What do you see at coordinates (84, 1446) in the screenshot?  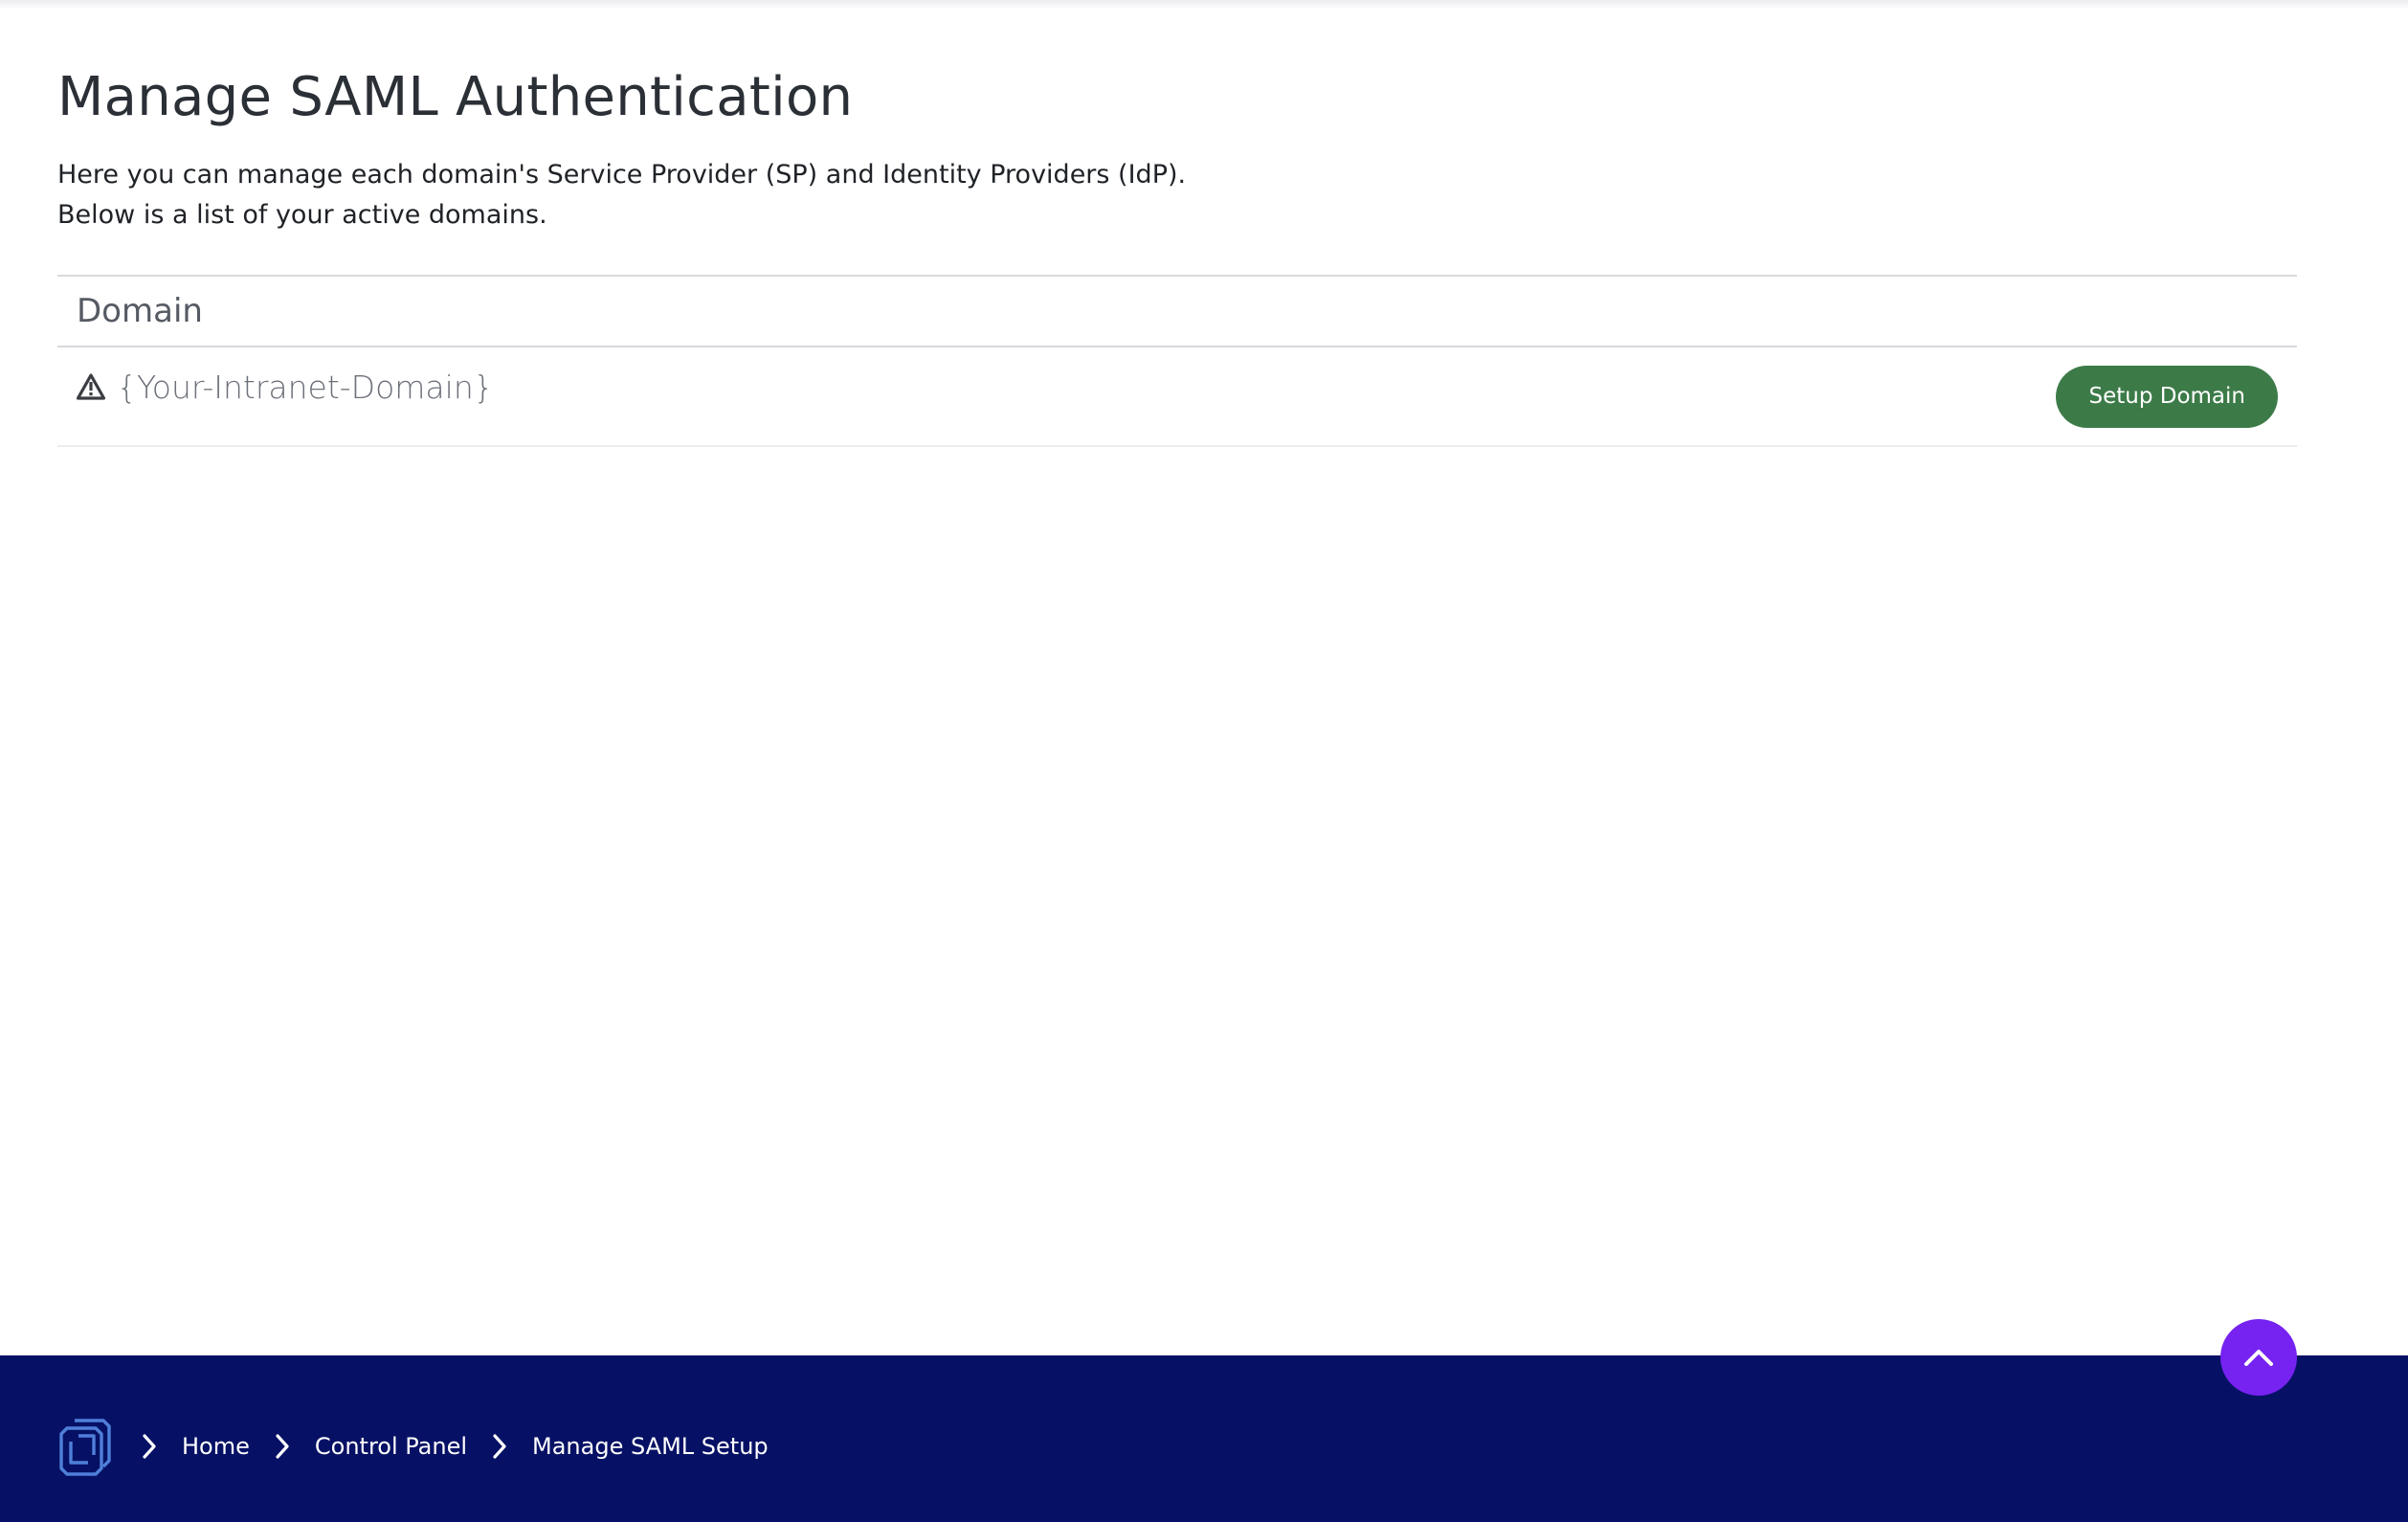 I see `layered-logo-icon` at bounding box center [84, 1446].